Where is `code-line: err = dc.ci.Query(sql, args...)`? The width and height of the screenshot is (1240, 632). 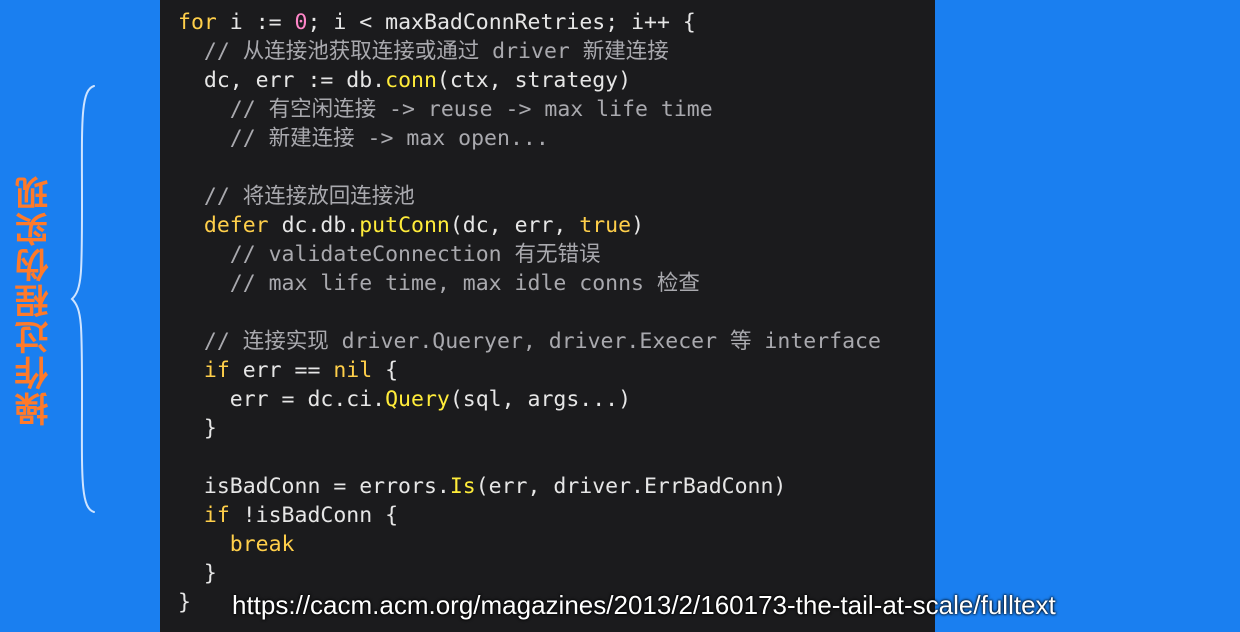
code-line: err = dc.ci.Query(sql, args...) is located at coordinates (529, 399).